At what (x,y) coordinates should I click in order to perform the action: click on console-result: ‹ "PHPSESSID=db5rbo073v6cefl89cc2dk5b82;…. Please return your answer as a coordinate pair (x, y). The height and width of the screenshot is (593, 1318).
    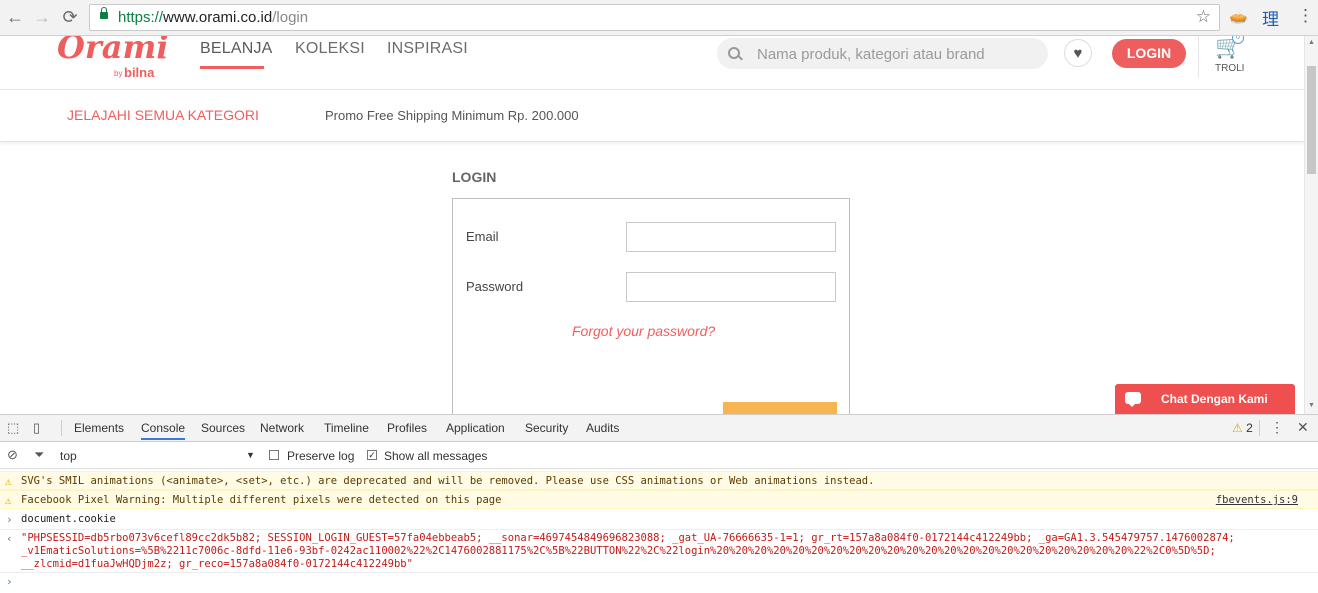
    Looking at the image, I should click on (659, 551).